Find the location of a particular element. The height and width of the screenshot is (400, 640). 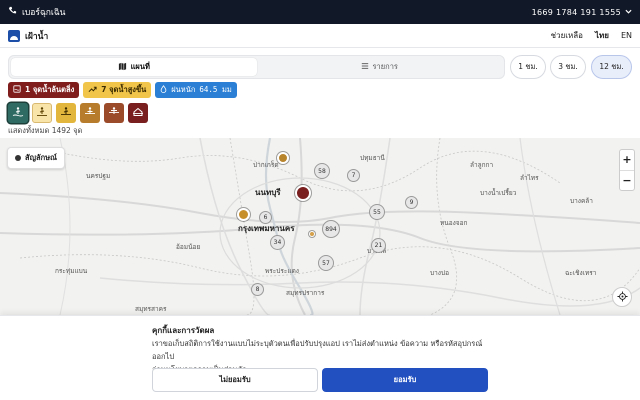

flood-icon is located at coordinates (17, 90).